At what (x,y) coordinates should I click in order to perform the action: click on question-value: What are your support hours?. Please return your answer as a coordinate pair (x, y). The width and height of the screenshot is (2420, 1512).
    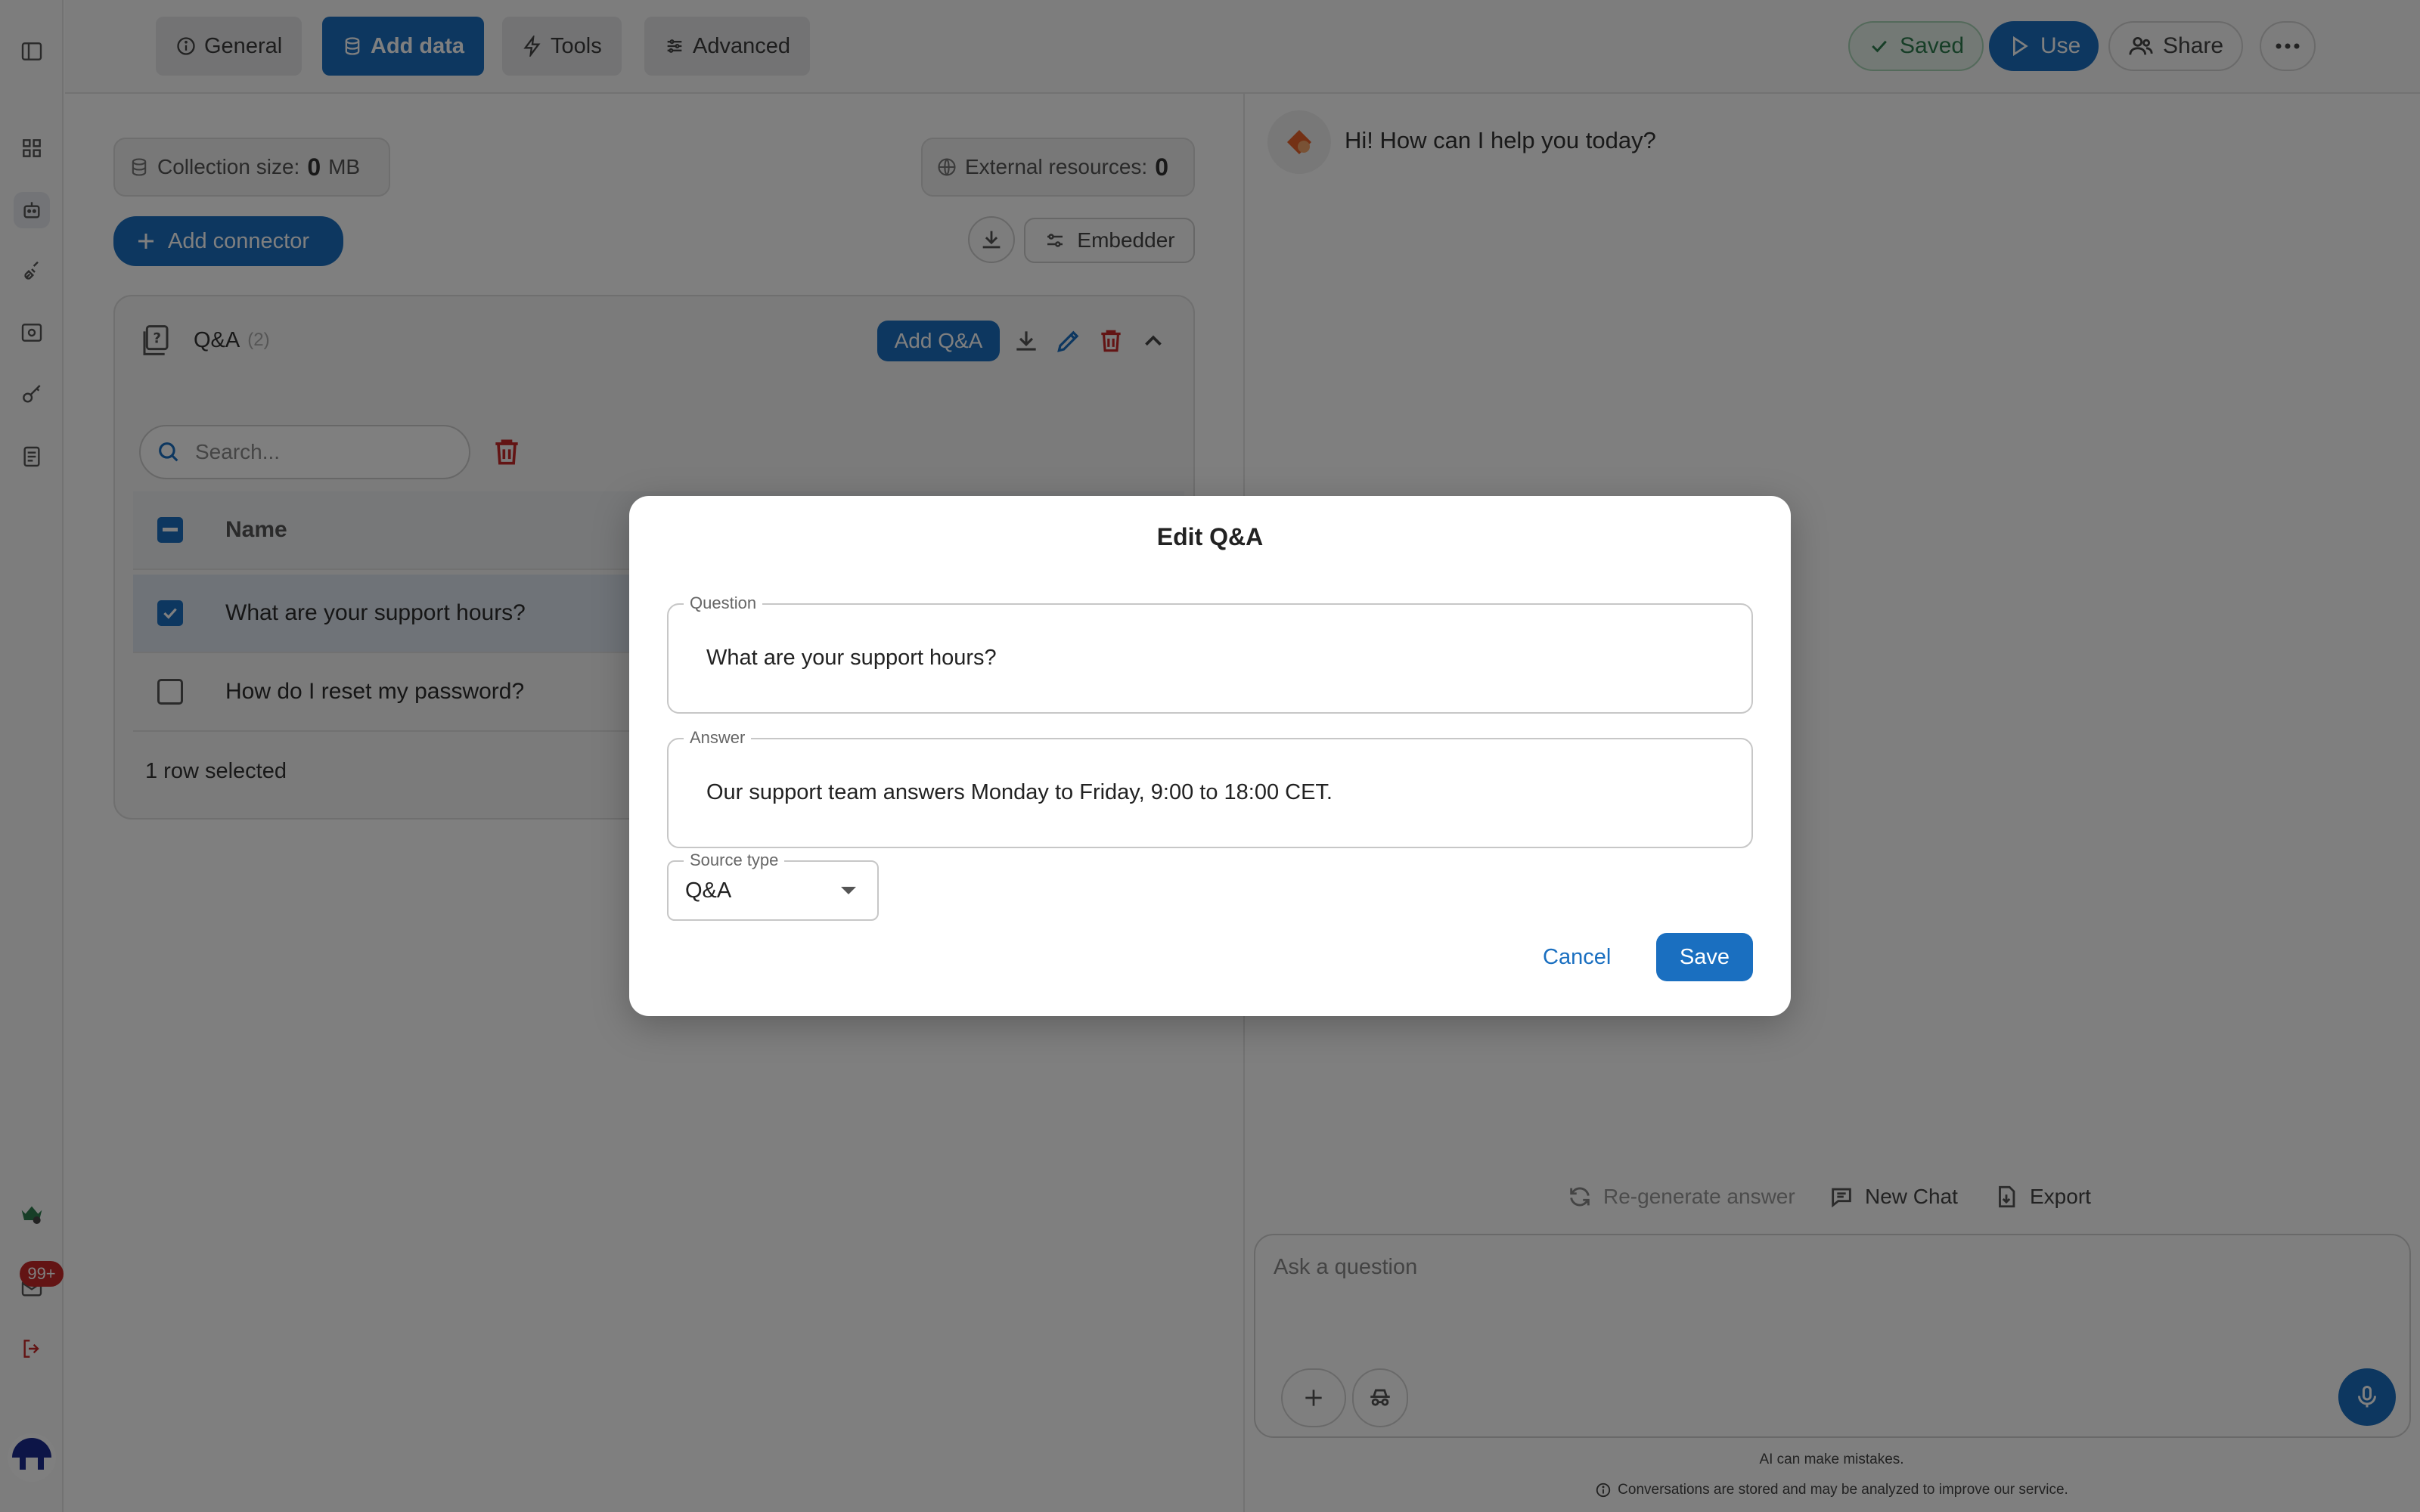
    Looking at the image, I should click on (851, 658).